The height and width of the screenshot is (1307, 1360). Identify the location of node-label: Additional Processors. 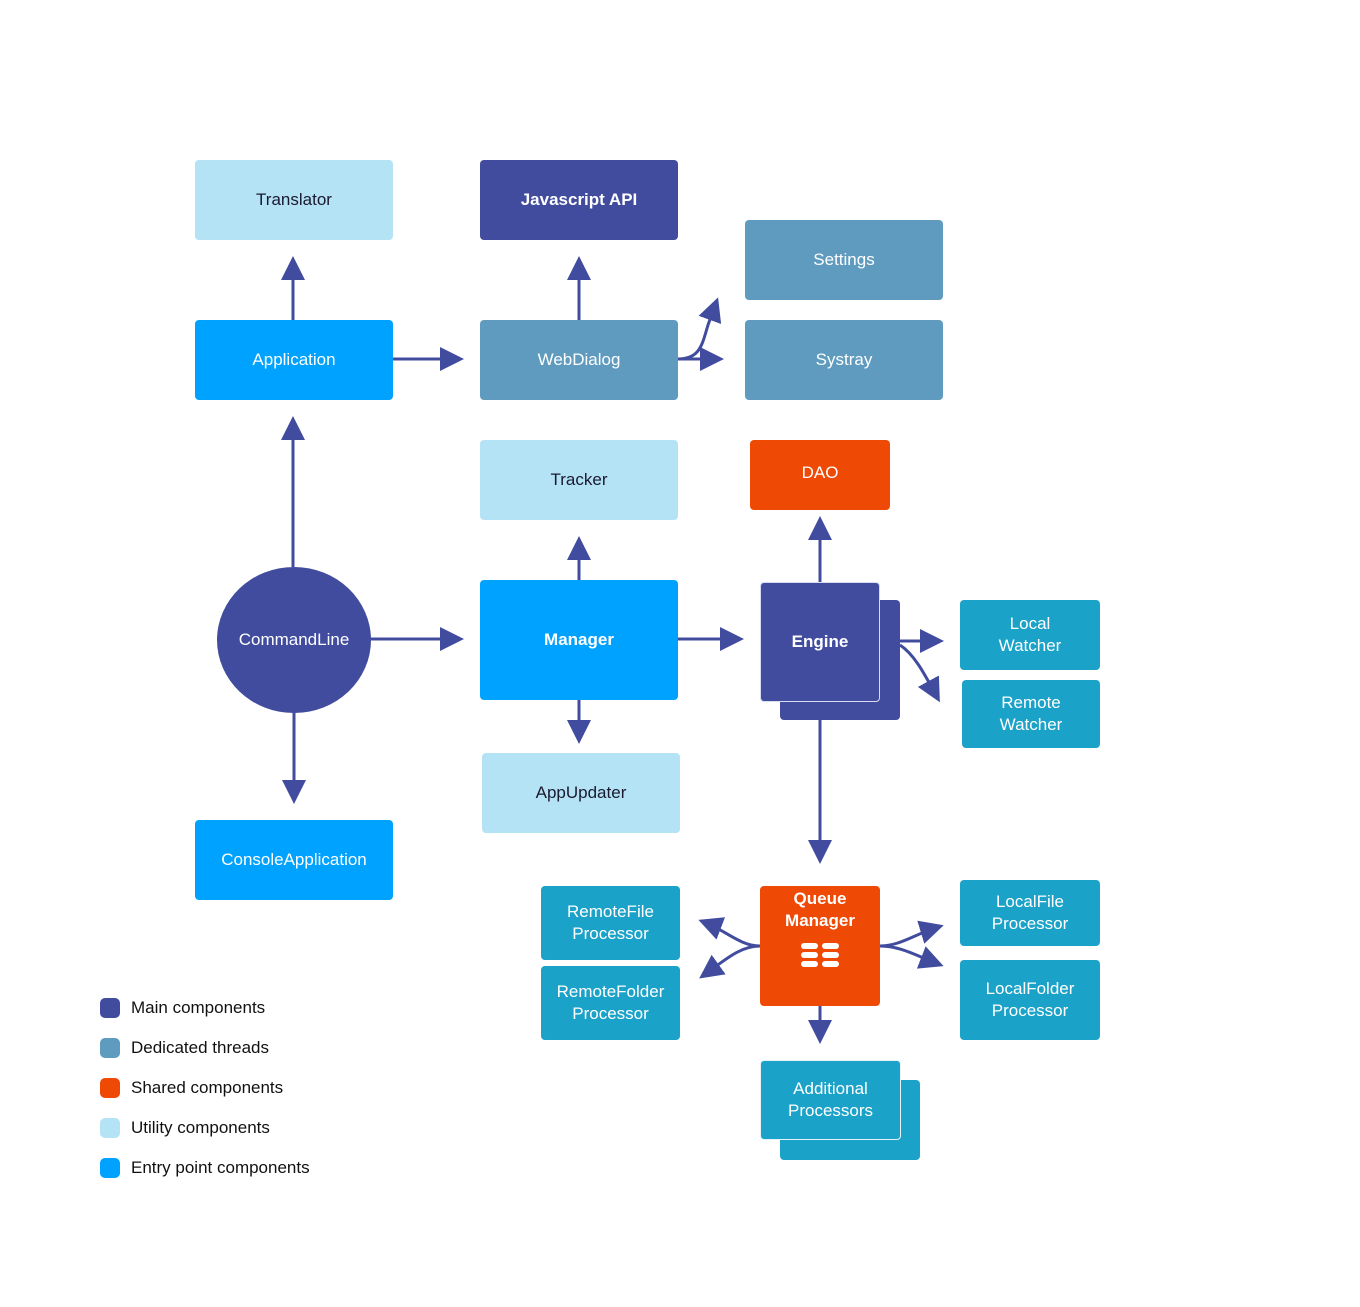
(830, 1099).